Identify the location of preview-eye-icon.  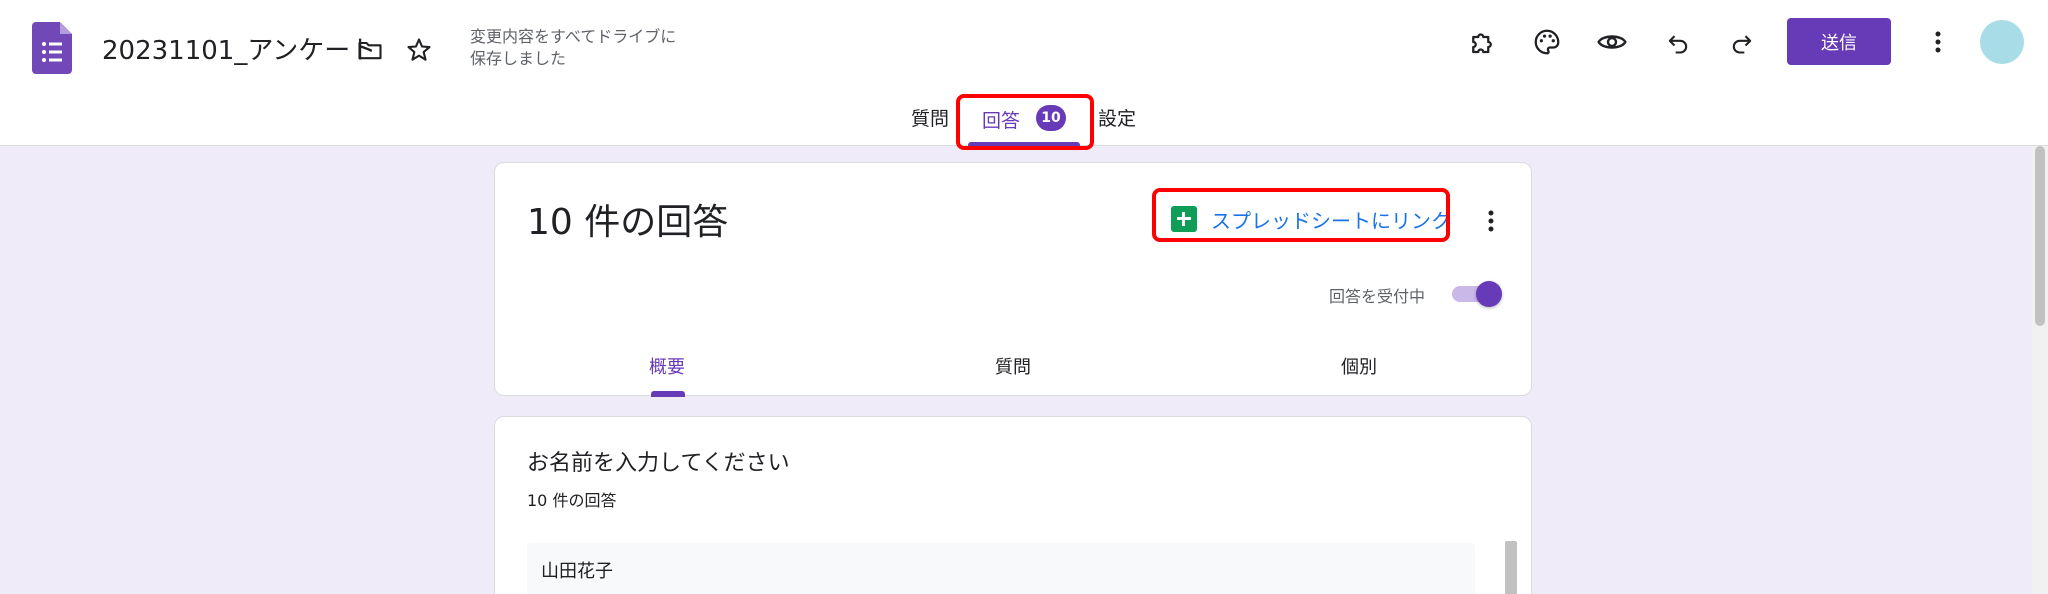
(1612, 42).